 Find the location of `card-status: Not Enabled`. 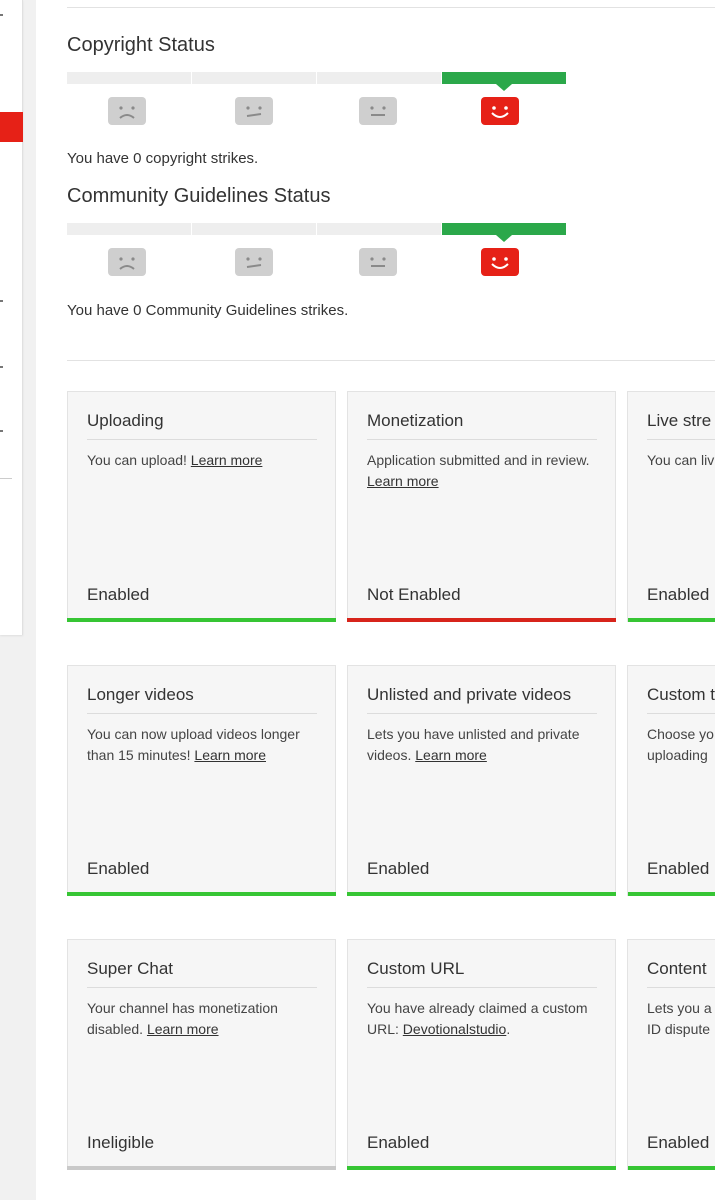

card-status: Not Enabled is located at coordinates (414, 594).